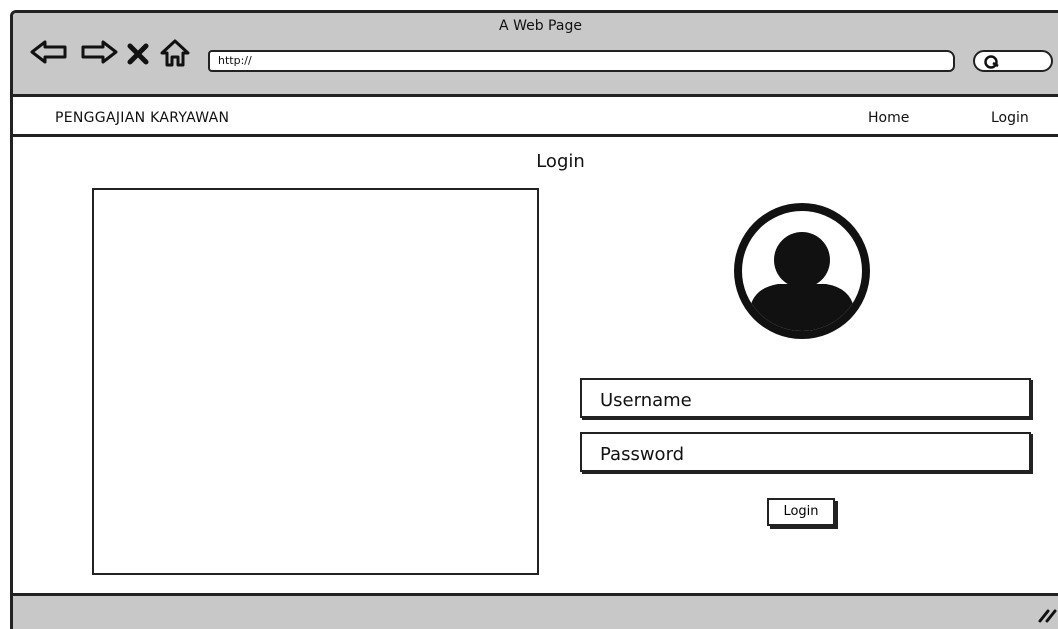 This screenshot has width=1058, height=629. Describe the element at coordinates (535, 118) in the screenshot. I see `top-navbar: PENGGAJIAN KARYAWAN Home Login` at that location.